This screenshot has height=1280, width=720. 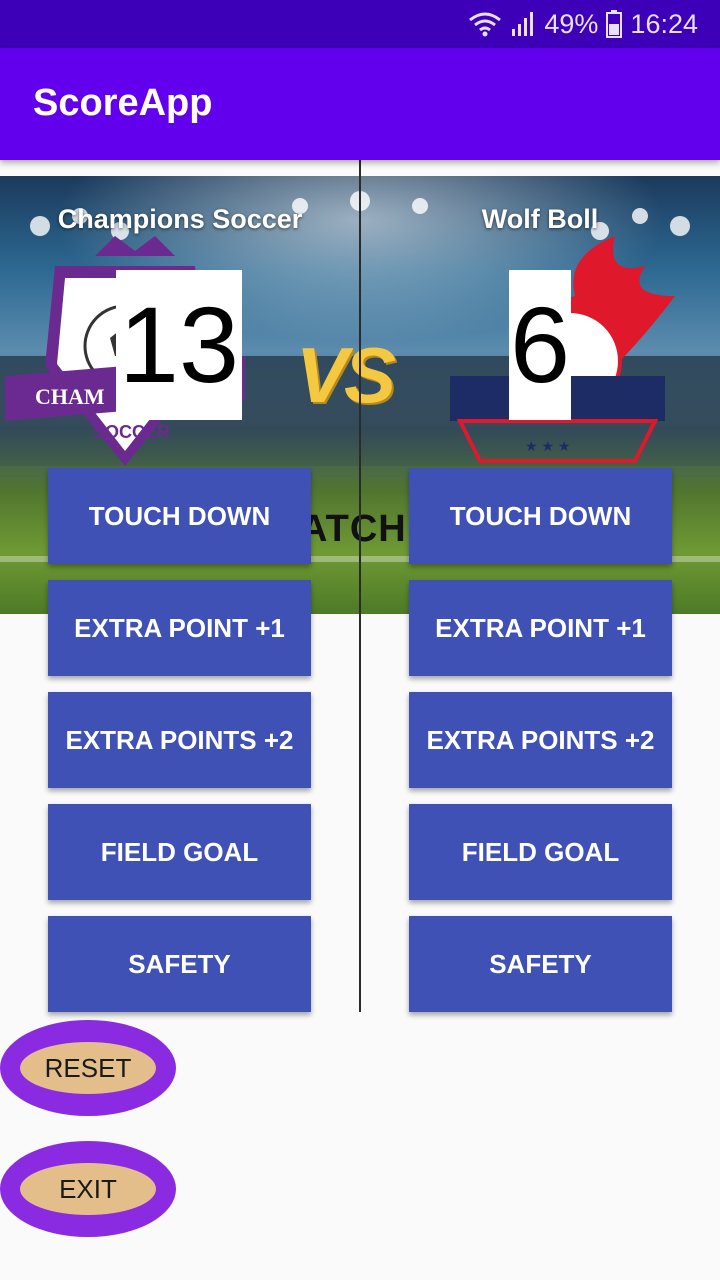 I want to click on team-b-safety-button: SAFETY, so click(x=540, y=964).